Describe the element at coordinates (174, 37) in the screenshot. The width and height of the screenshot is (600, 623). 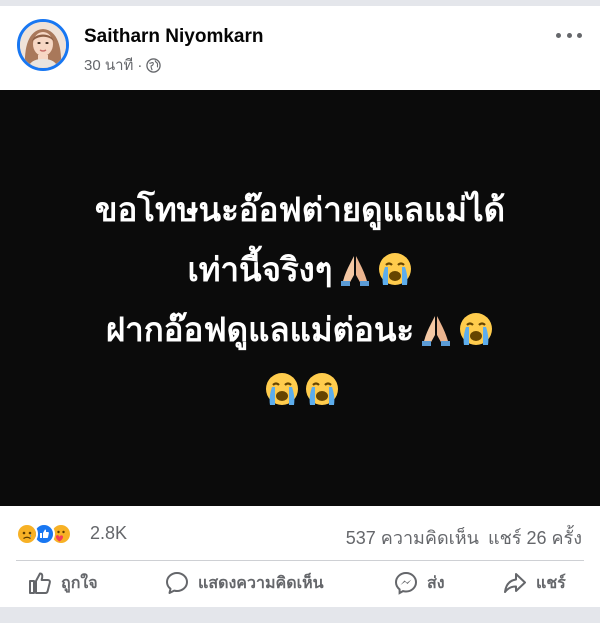
I see `author-name: Saitharn Niyomkarn` at that location.